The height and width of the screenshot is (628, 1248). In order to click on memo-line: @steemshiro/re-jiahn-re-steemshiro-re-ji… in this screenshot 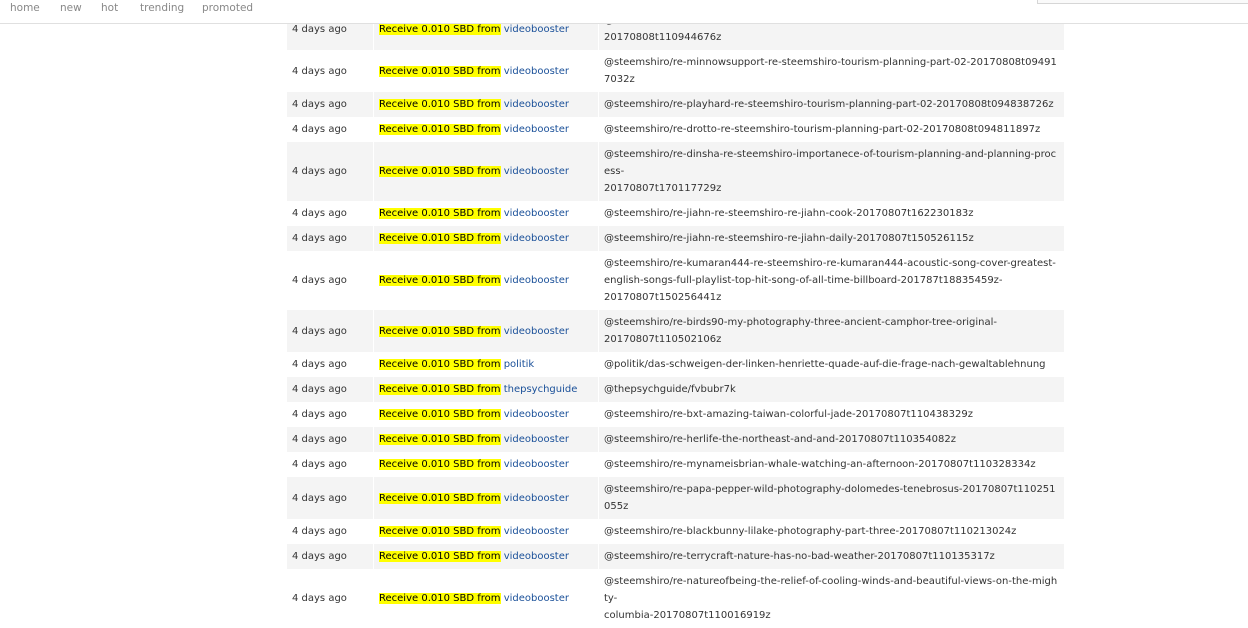, I will do `click(789, 213)`.